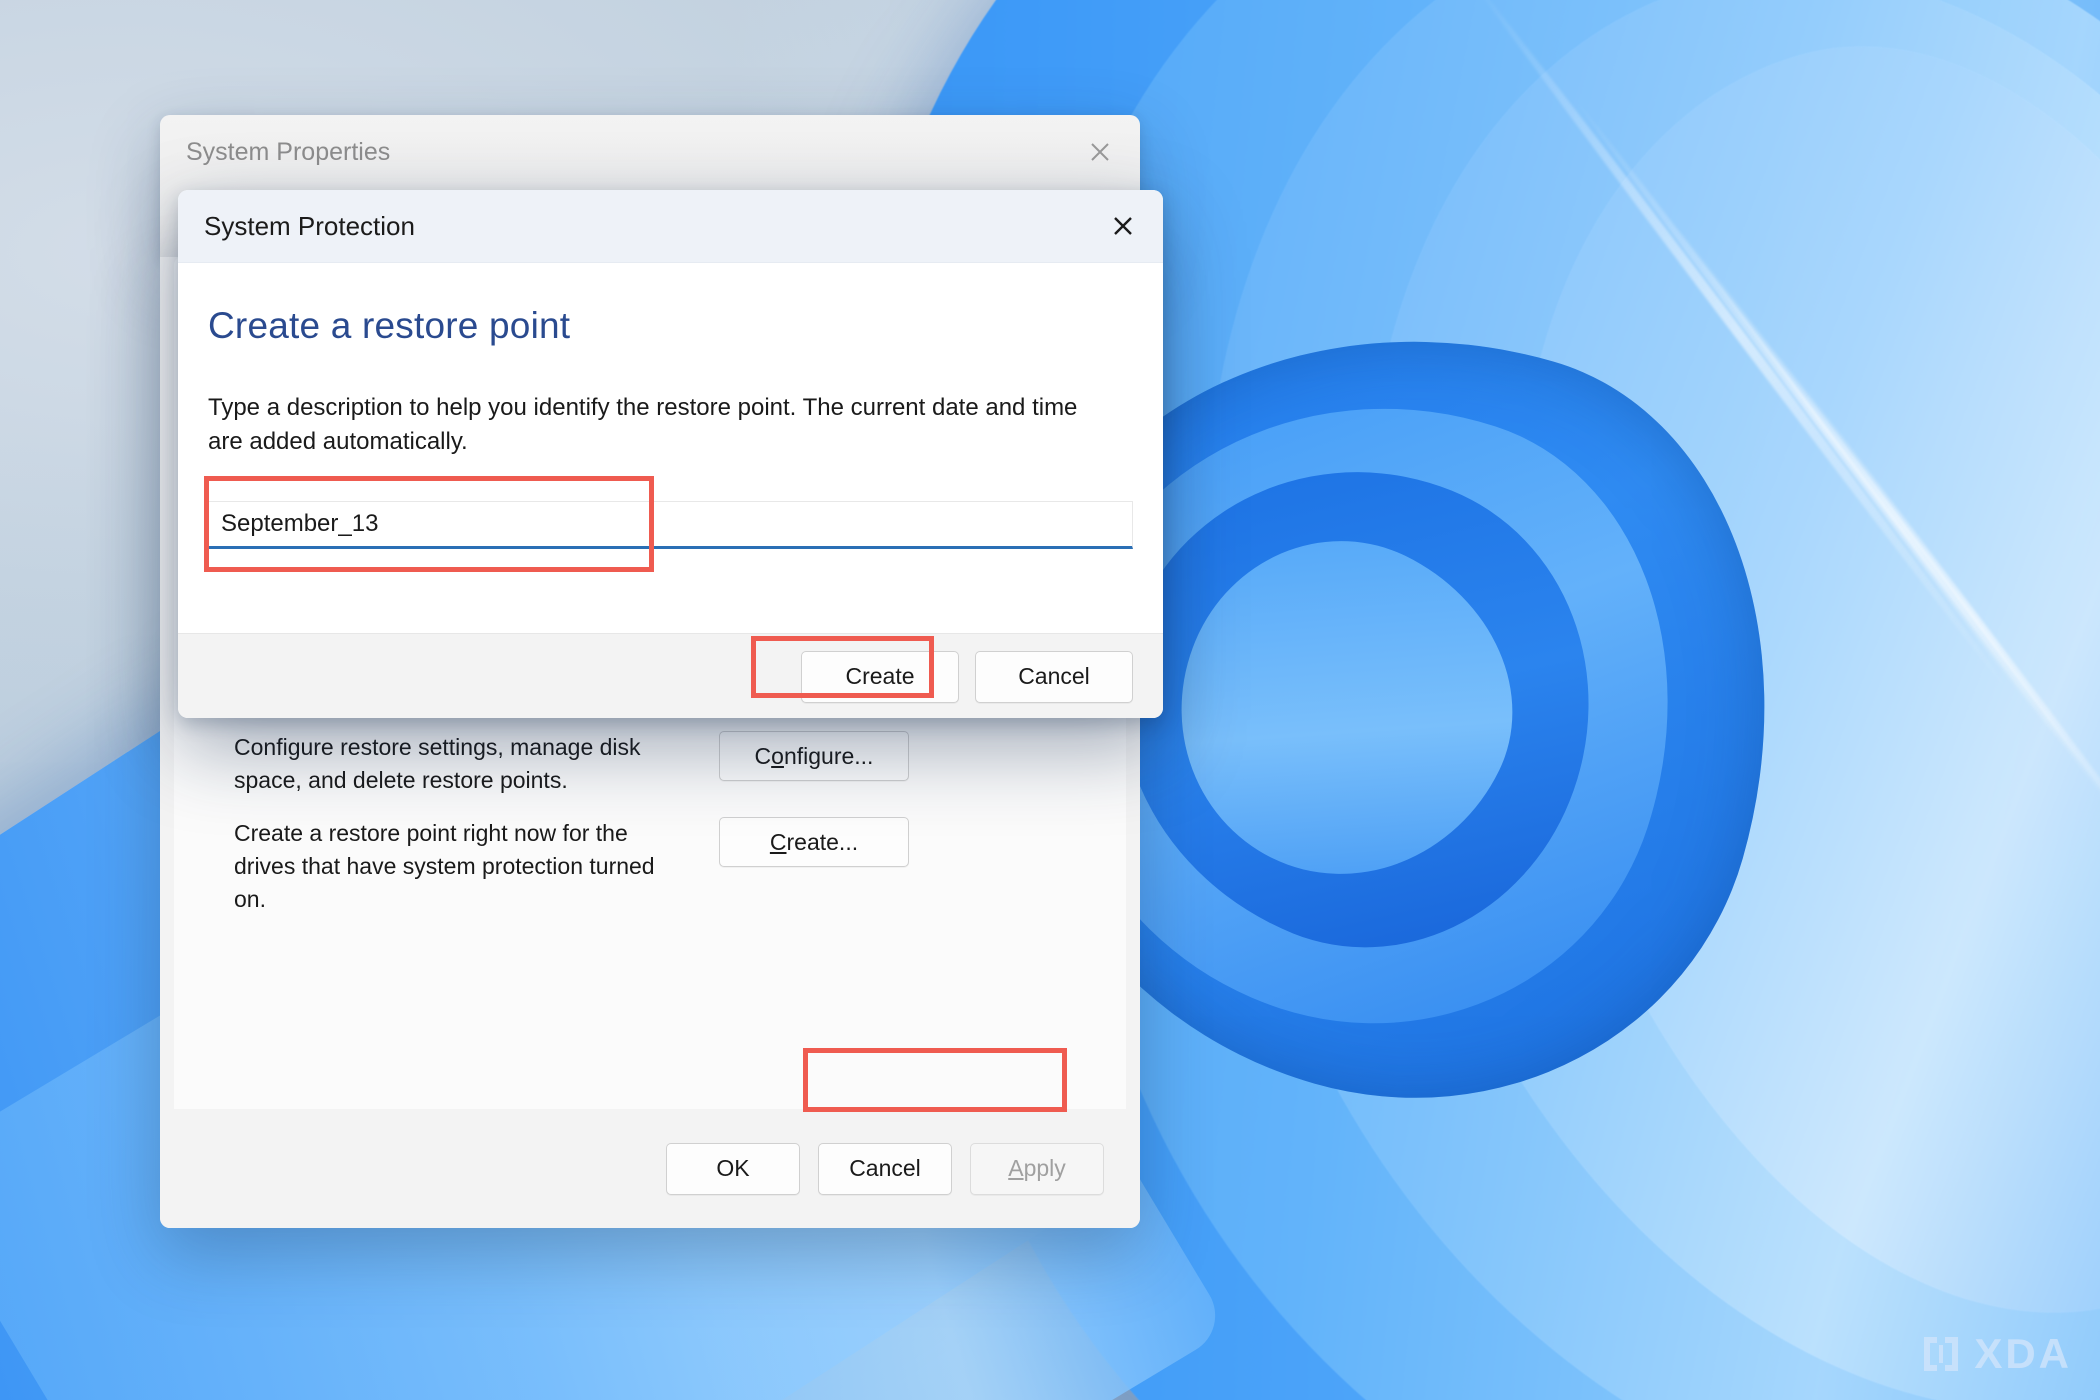 The width and height of the screenshot is (2100, 1400). I want to click on xda-watermark: XDA, so click(1996, 1354).